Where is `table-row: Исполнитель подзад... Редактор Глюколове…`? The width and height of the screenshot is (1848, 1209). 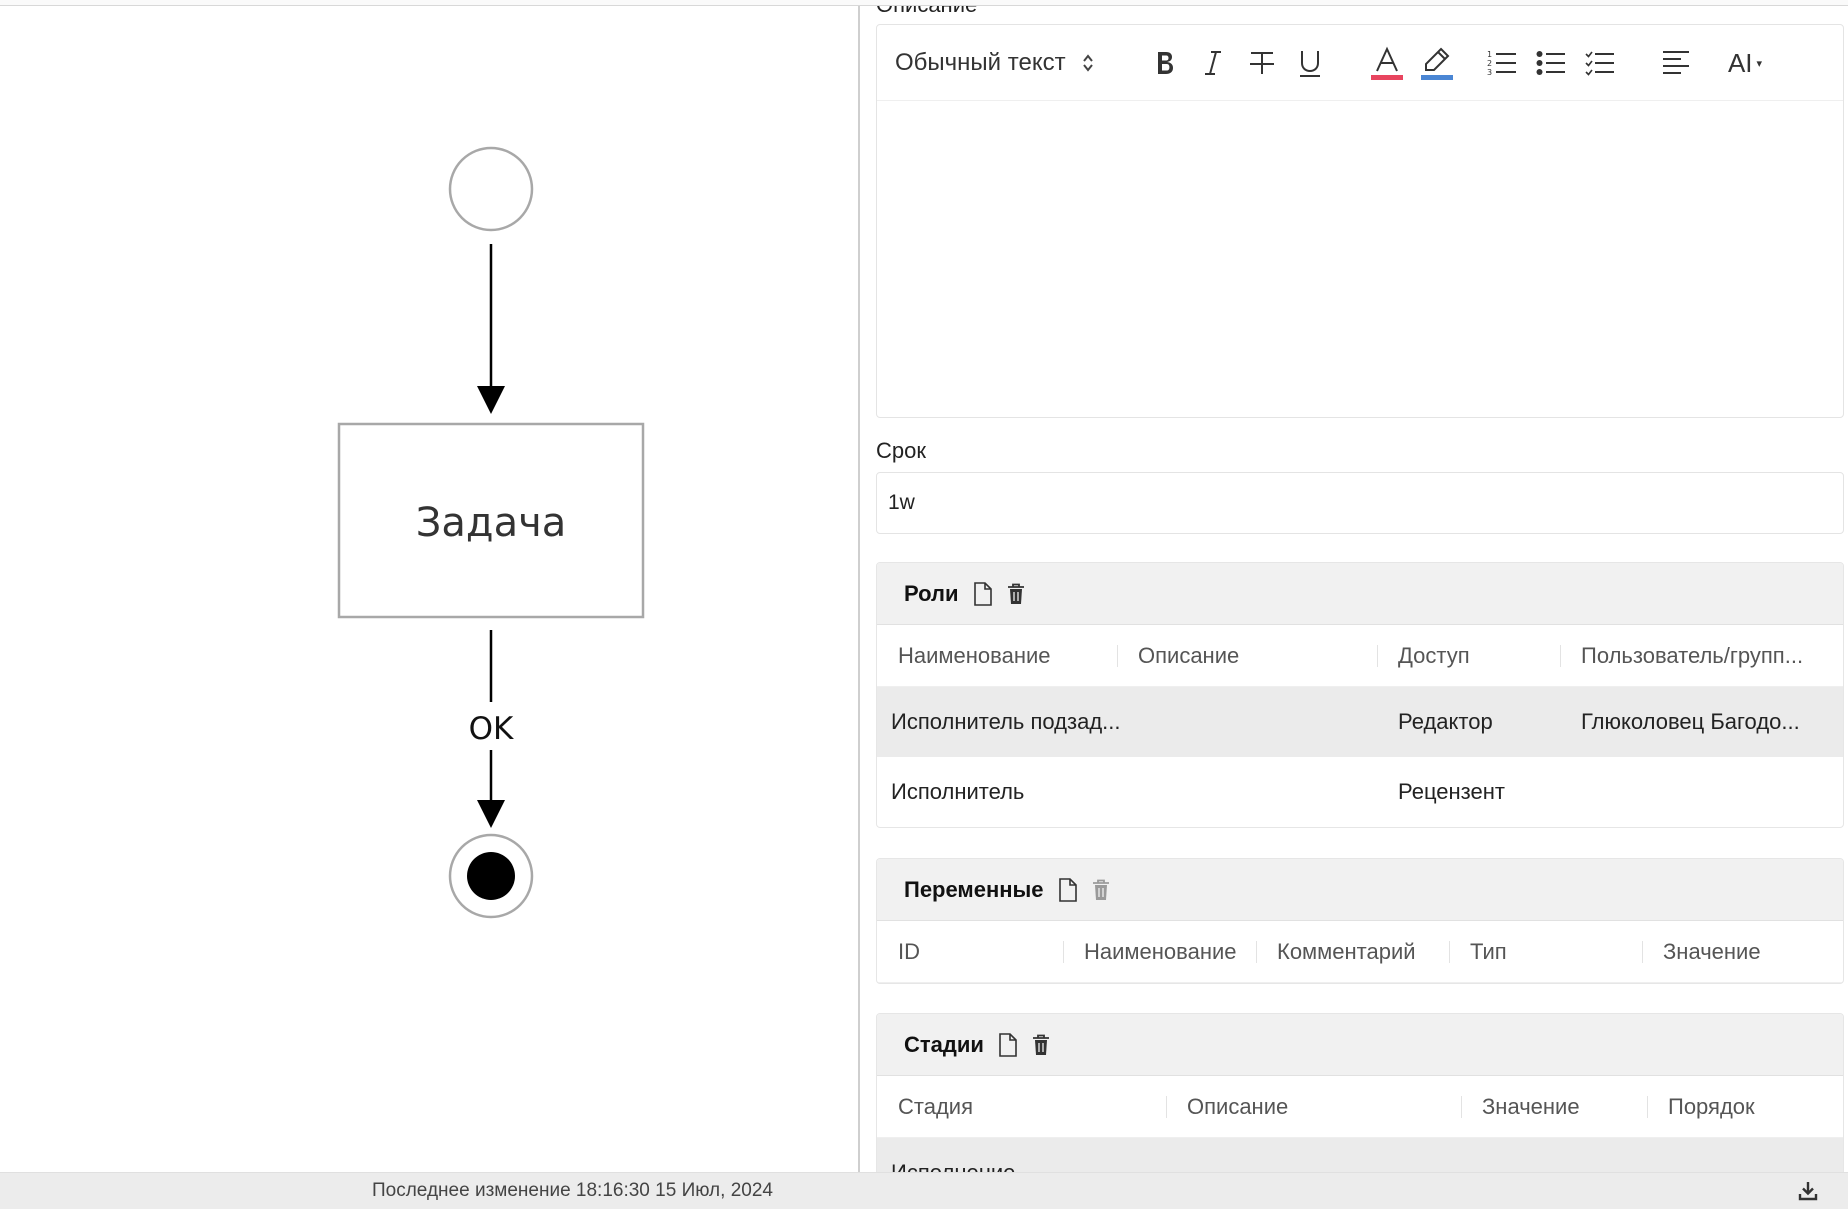 table-row: Исполнитель подзад... Редактор Глюколове… is located at coordinates (1360, 722).